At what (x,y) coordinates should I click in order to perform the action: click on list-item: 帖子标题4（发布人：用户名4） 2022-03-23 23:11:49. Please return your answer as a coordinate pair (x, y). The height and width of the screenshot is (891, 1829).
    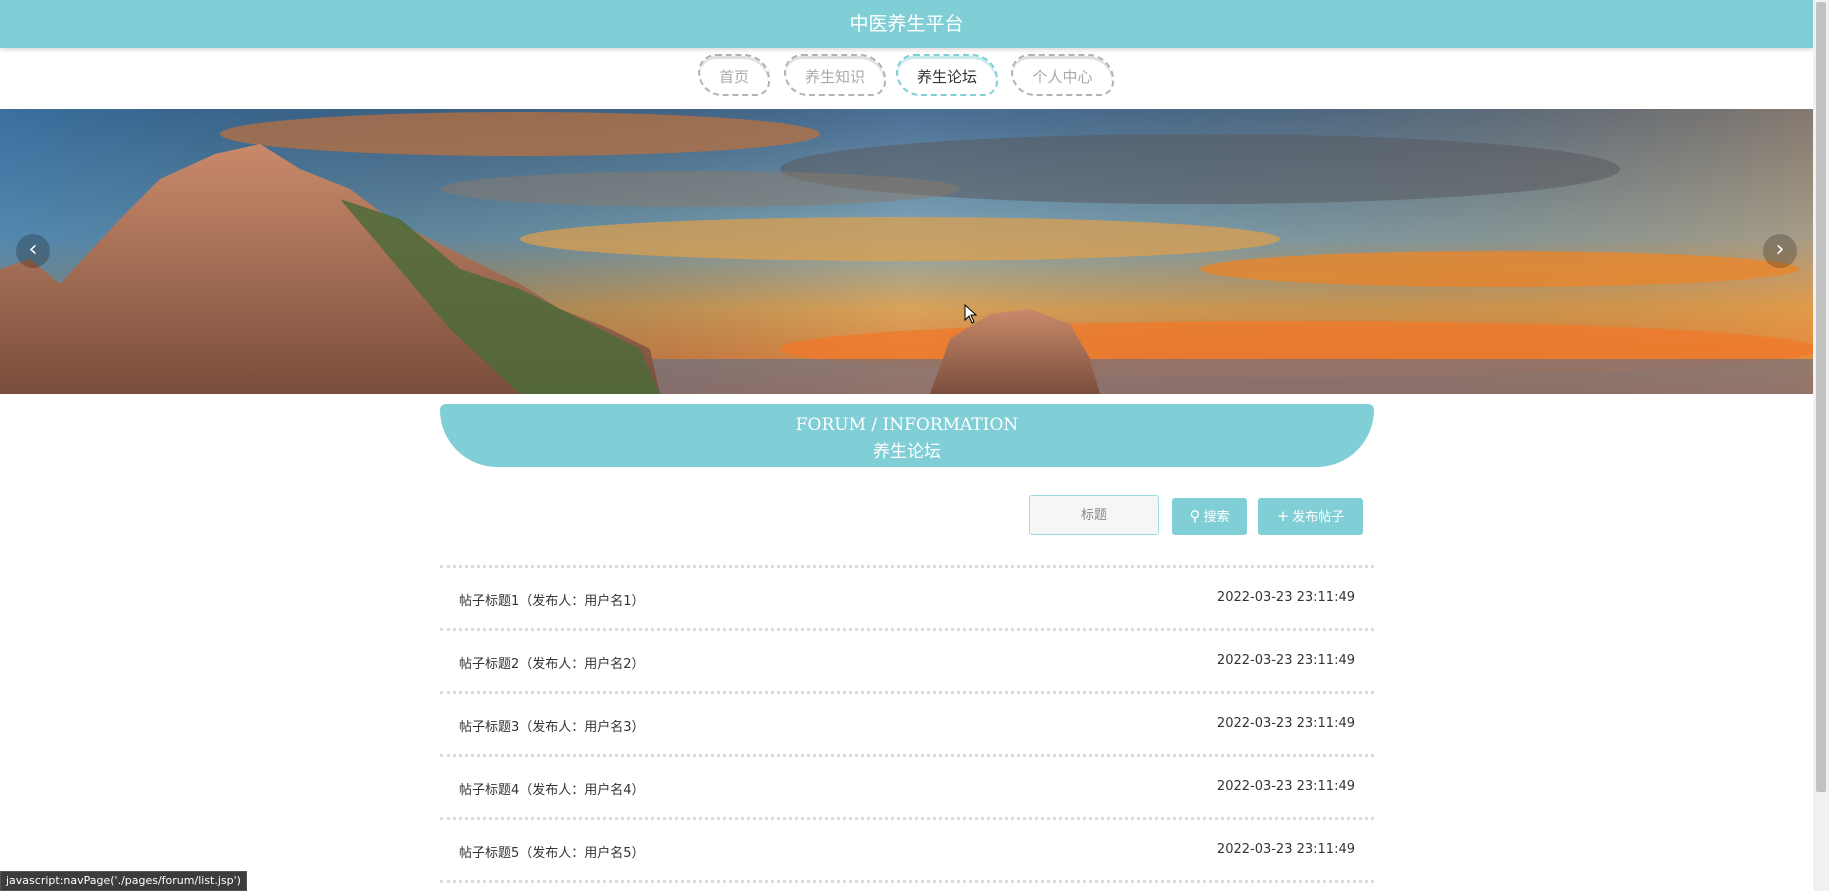
    Looking at the image, I should click on (907, 785).